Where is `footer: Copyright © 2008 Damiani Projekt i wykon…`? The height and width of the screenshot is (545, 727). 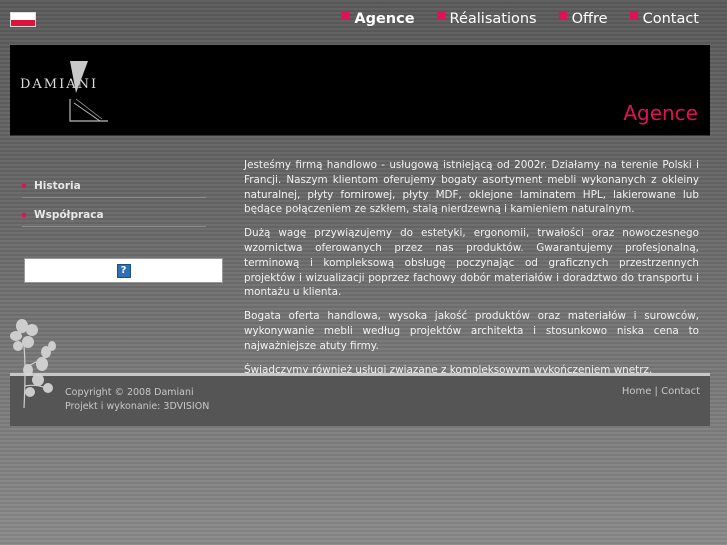
footer: Copyright © 2008 Damiani Projekt i wykon… is located at coordinates (360, 399).